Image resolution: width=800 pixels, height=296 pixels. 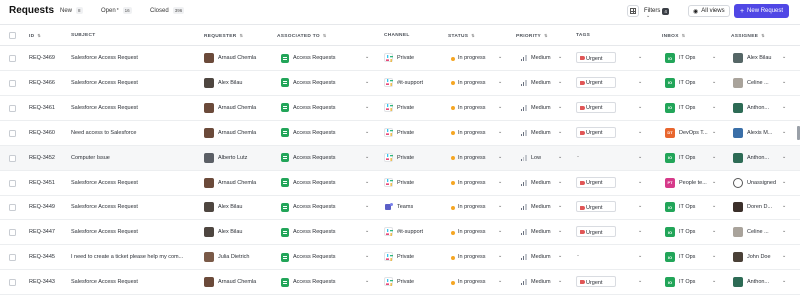 I want to click on request-id: REQ-3443, so click(x=42, y=282).